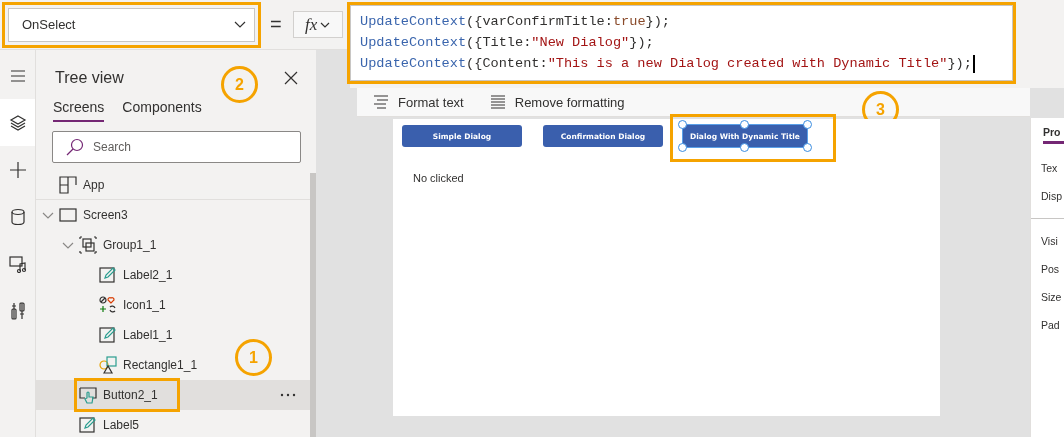 The width and height of the screenshot is (1064, 437). What do you see at coordinates (88, 245) in the screenshot?
I see `group-icon` at bounding box center [88, 245].